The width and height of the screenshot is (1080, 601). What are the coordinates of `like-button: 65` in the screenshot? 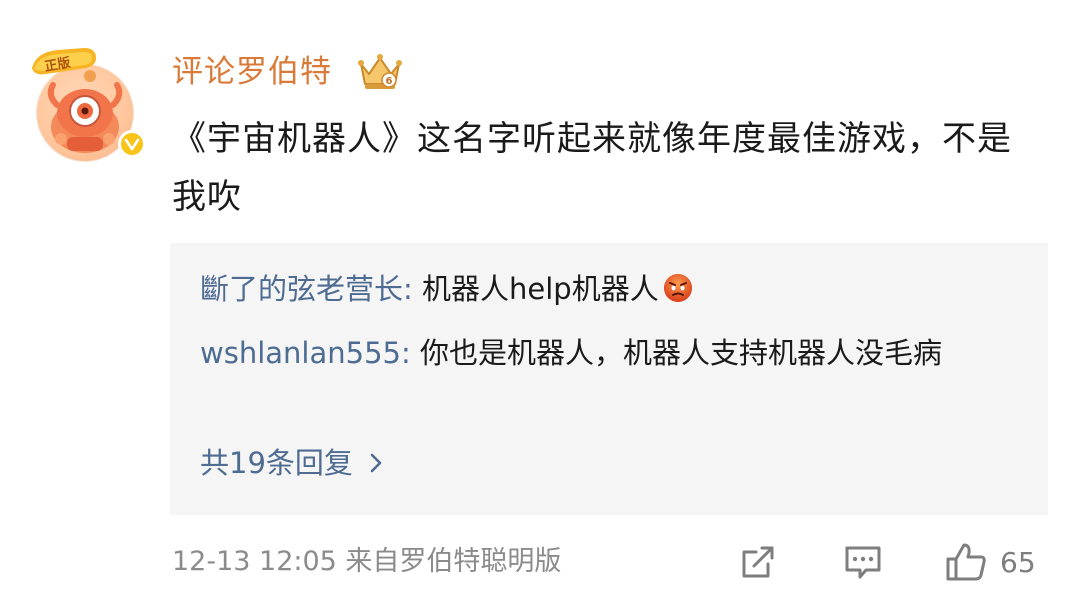 It's located at (990, 562).